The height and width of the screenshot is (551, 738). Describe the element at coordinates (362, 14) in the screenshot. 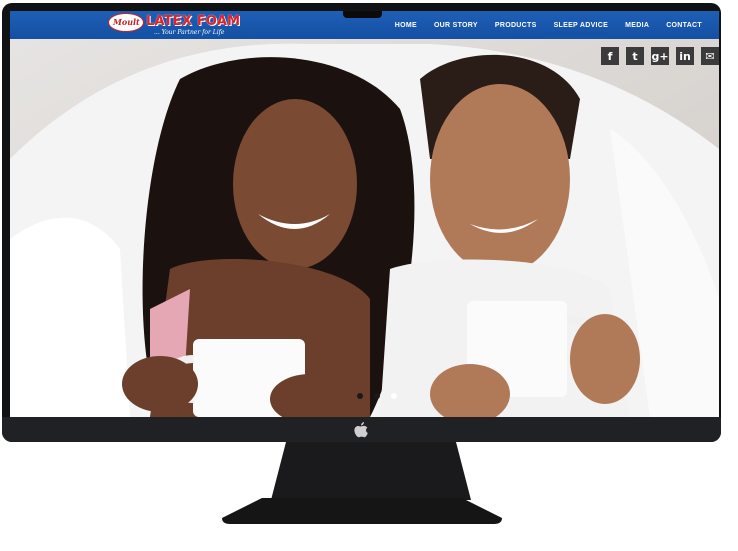

I see `monitor-camera` at that location.